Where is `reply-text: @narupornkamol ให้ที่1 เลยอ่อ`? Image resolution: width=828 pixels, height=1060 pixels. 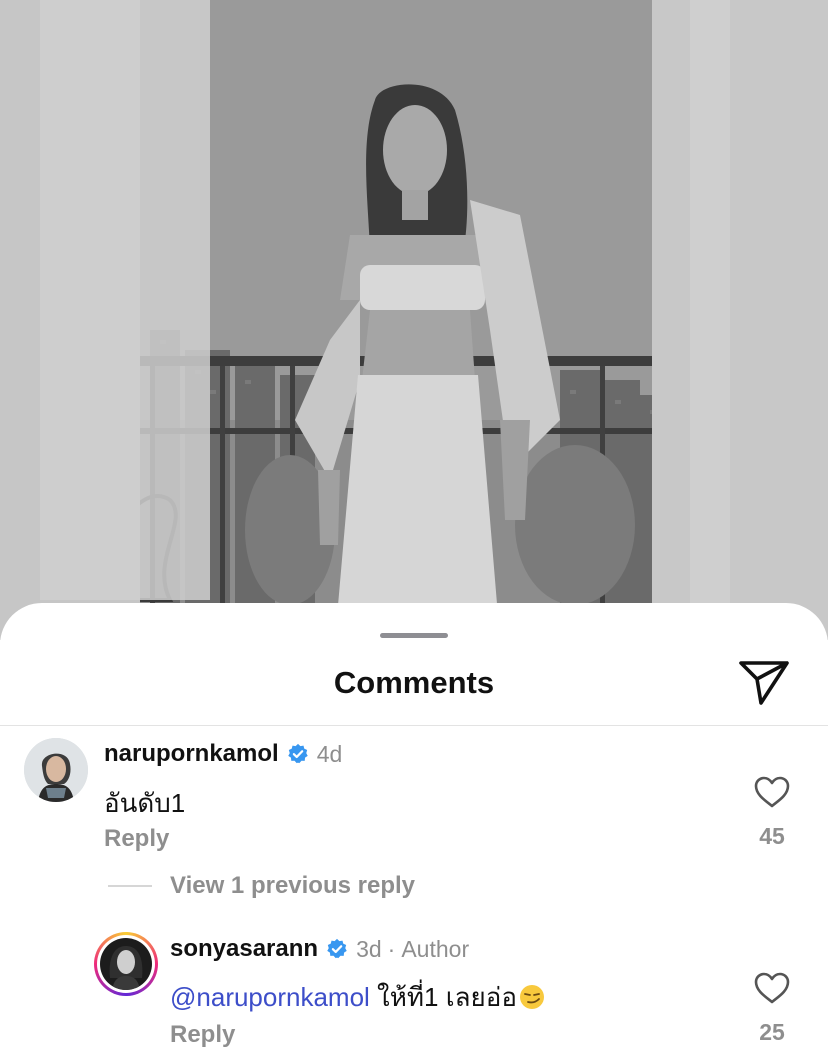
reply-text: @narupornkamol ให้ที่1 เลยอ่อ is located at coordinates (357, 997).